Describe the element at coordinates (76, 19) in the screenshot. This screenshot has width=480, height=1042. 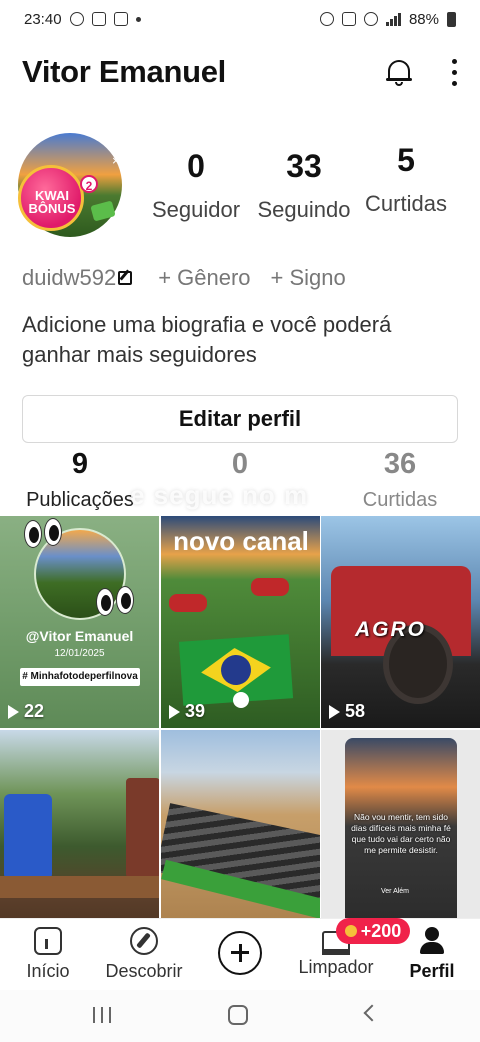
I see `sync-icon` at that location.